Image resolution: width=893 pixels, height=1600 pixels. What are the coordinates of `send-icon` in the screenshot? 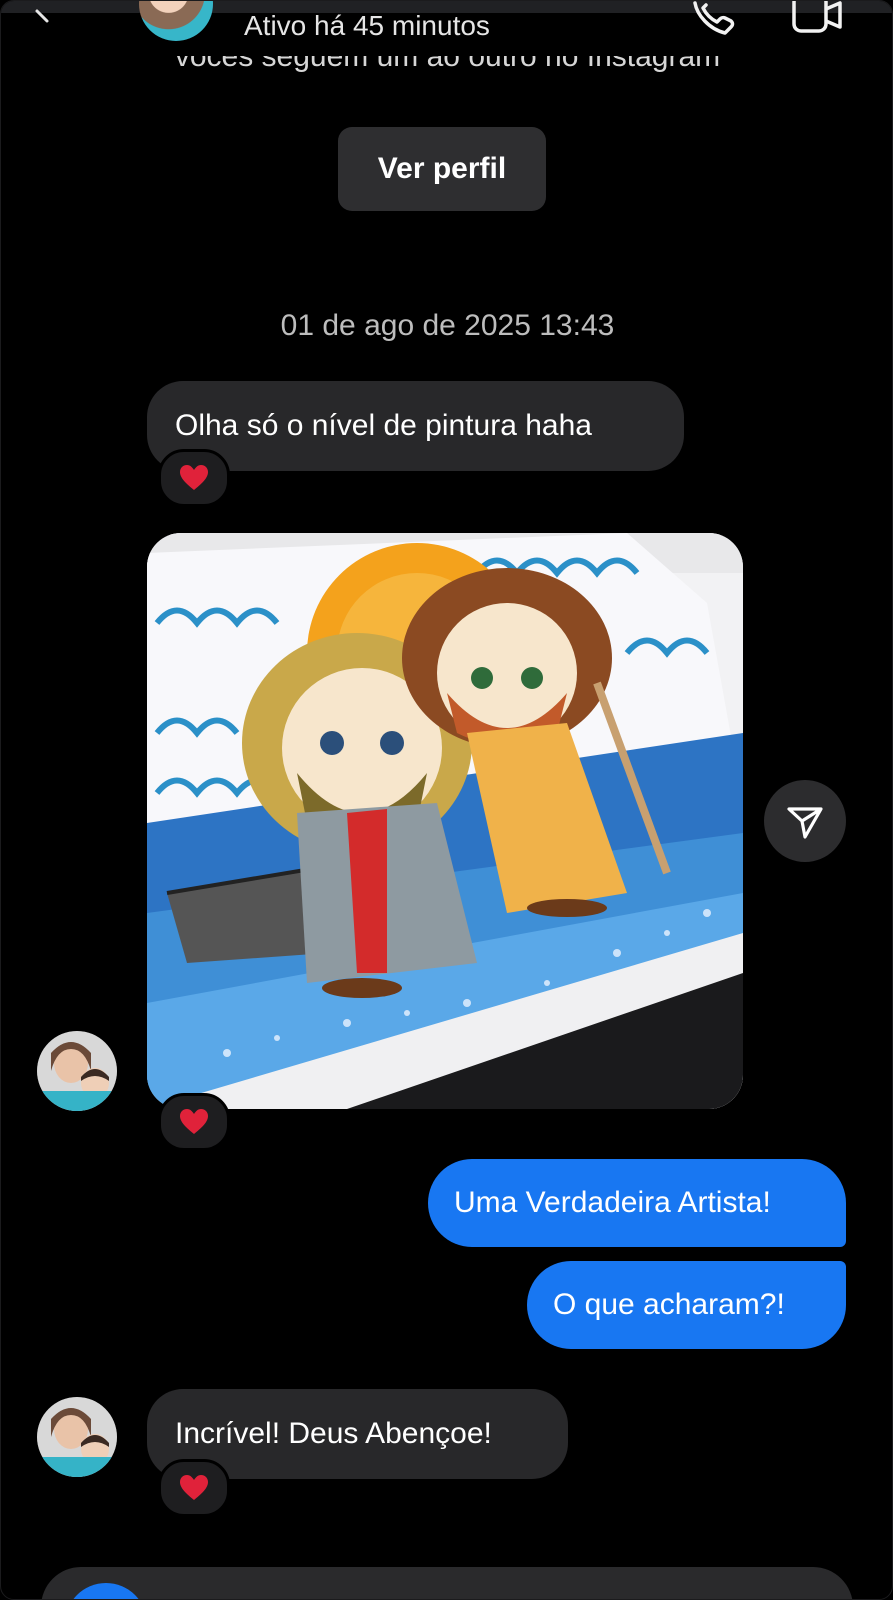 It's located at (805, 823).